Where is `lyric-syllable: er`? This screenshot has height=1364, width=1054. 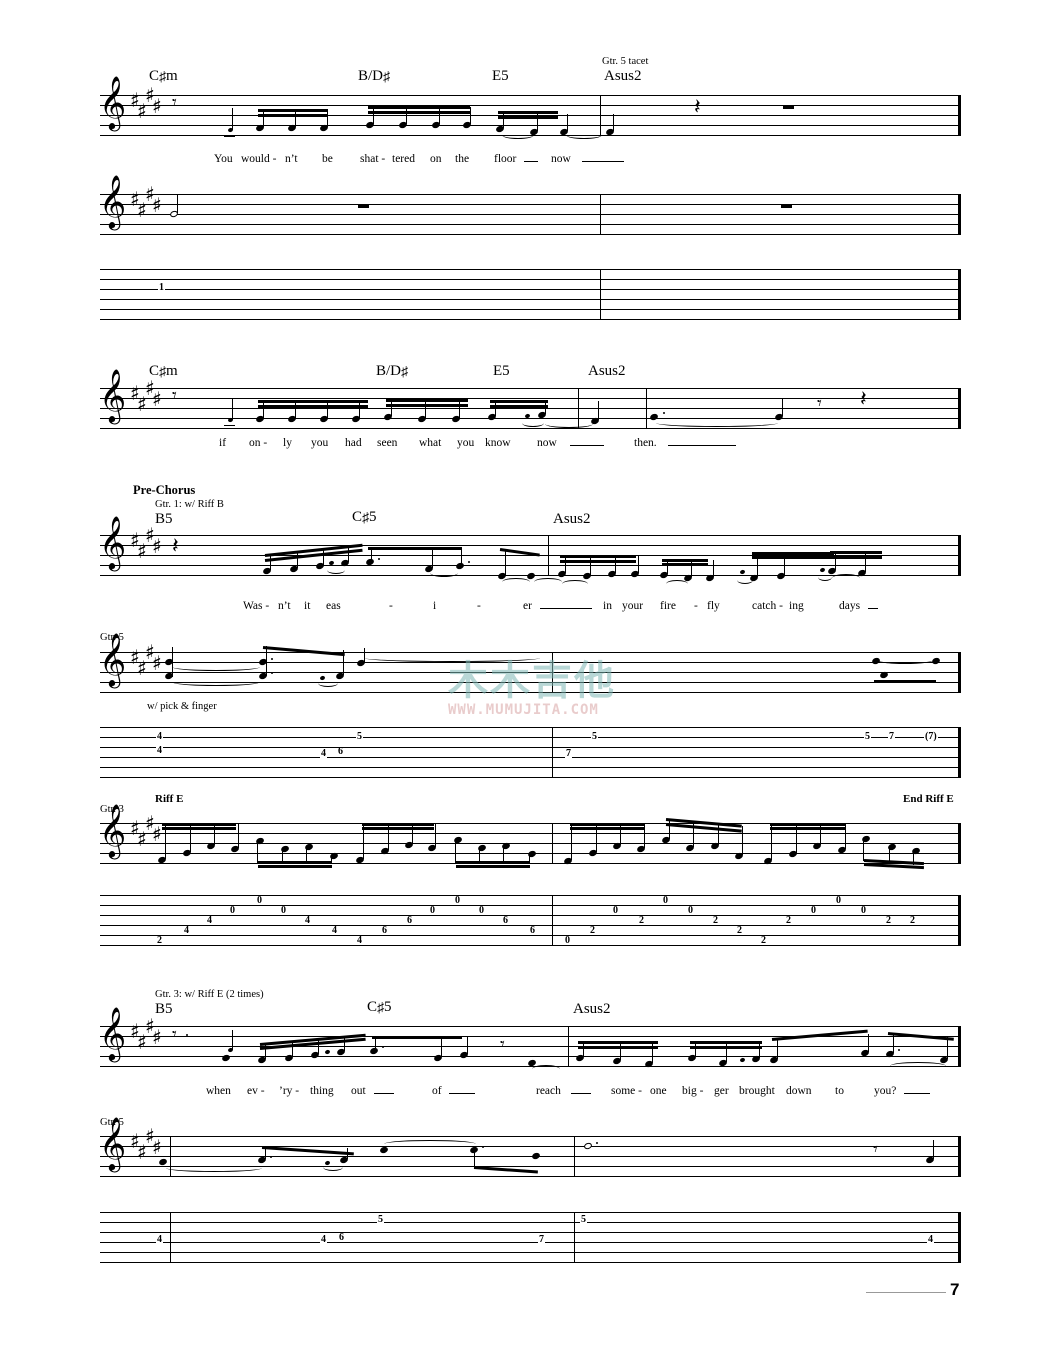
lyric-syllable: er is located at coordinates (527, 606).